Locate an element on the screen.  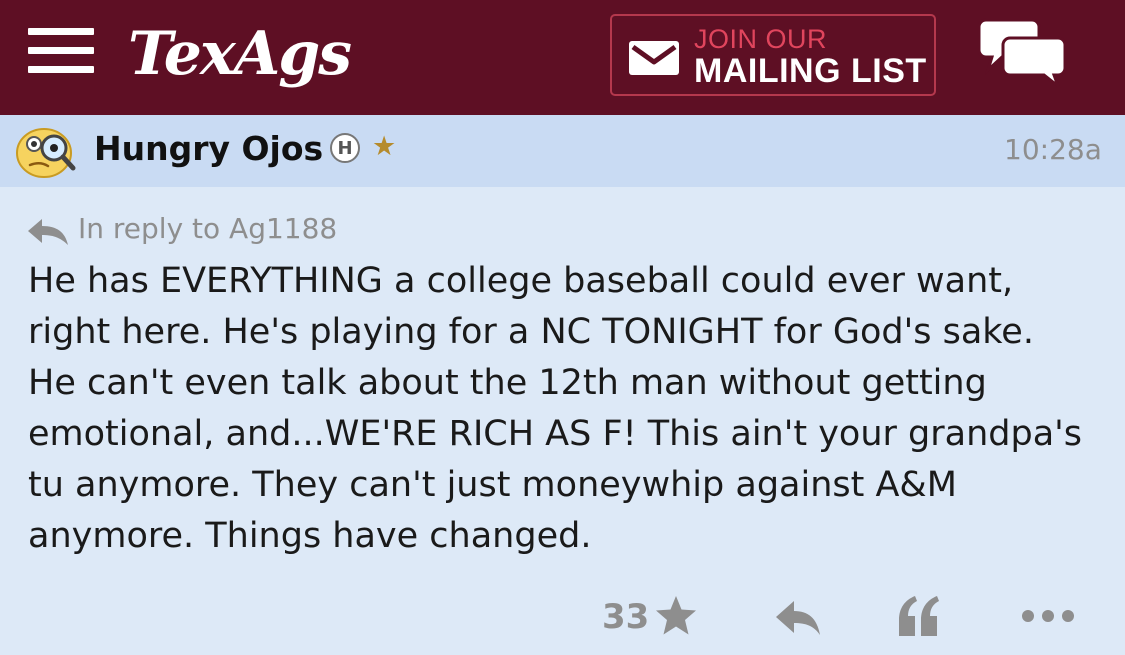
menu-icon is located at coordinates (61, 51).